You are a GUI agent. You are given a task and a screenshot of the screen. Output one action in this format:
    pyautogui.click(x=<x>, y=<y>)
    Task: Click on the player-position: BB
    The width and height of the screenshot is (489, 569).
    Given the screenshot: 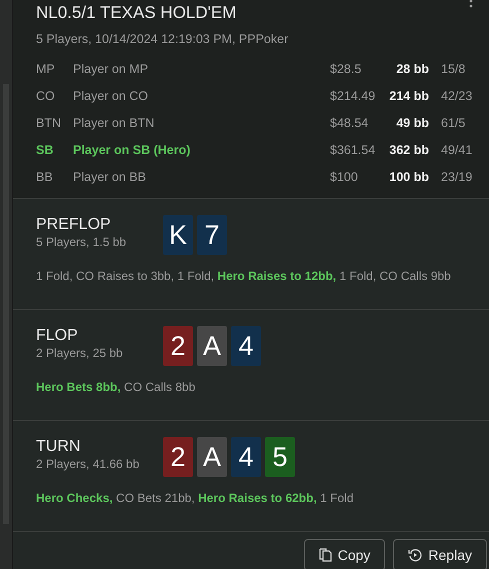 What is the action you would take?
    pyautogui.click(x=45, y=177)
    